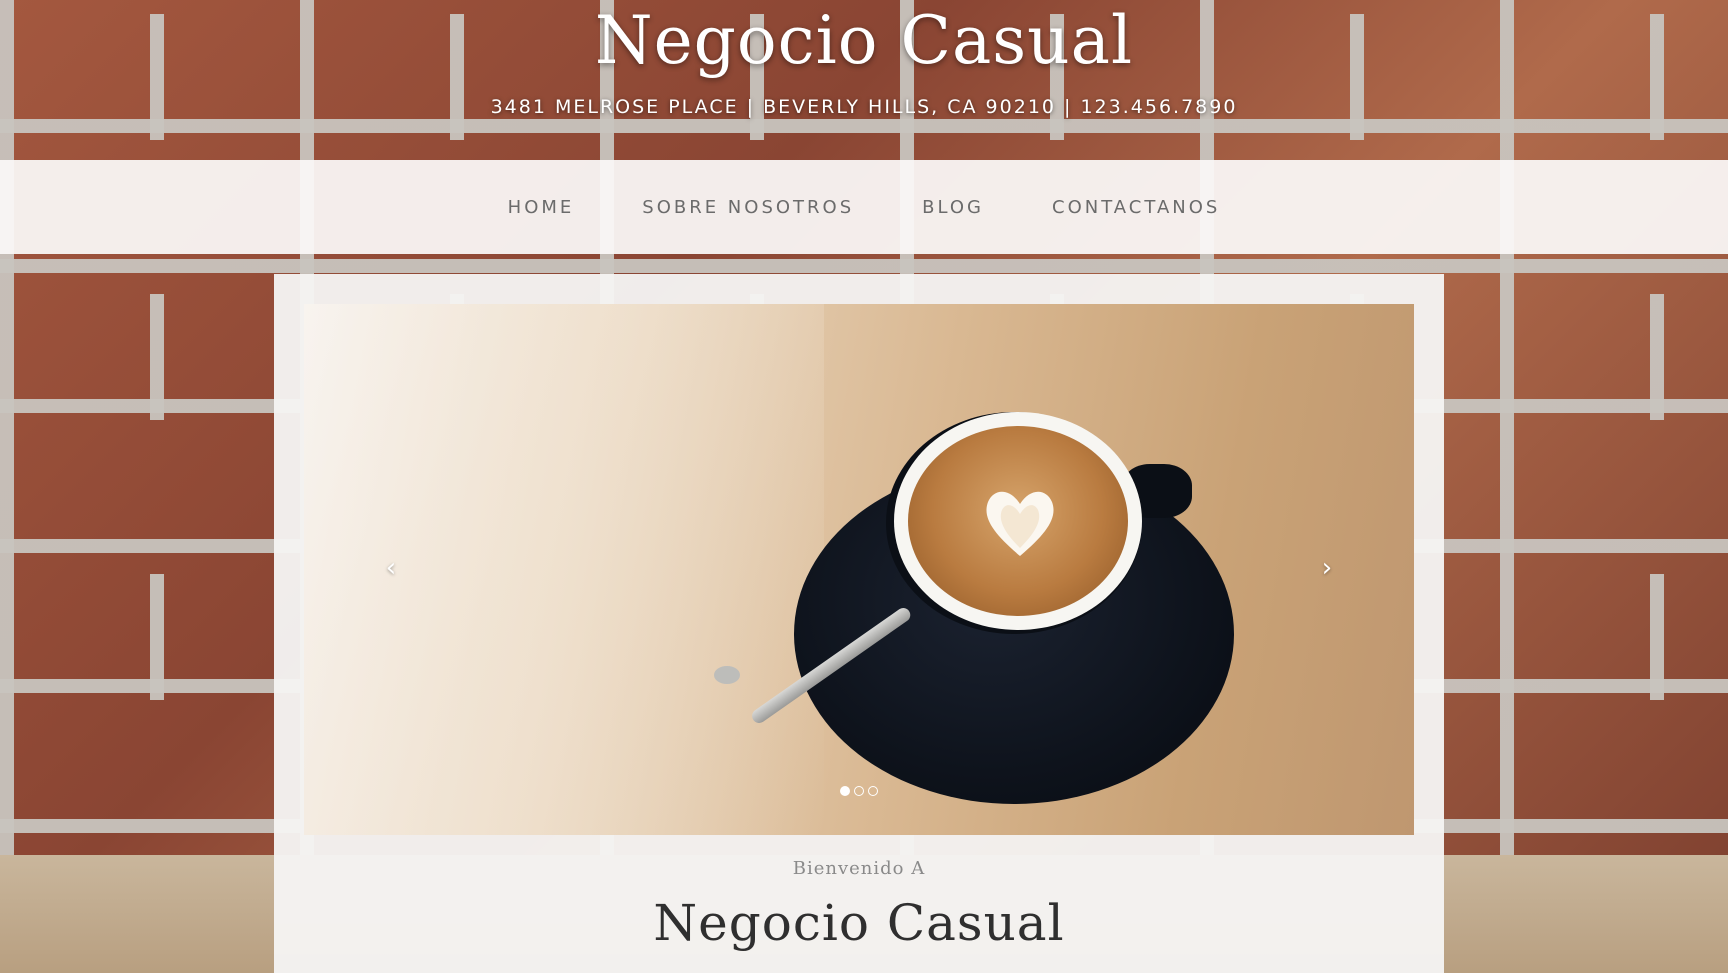  I want to click on welcome-intro: Bienvenido A, so click(859, 868).